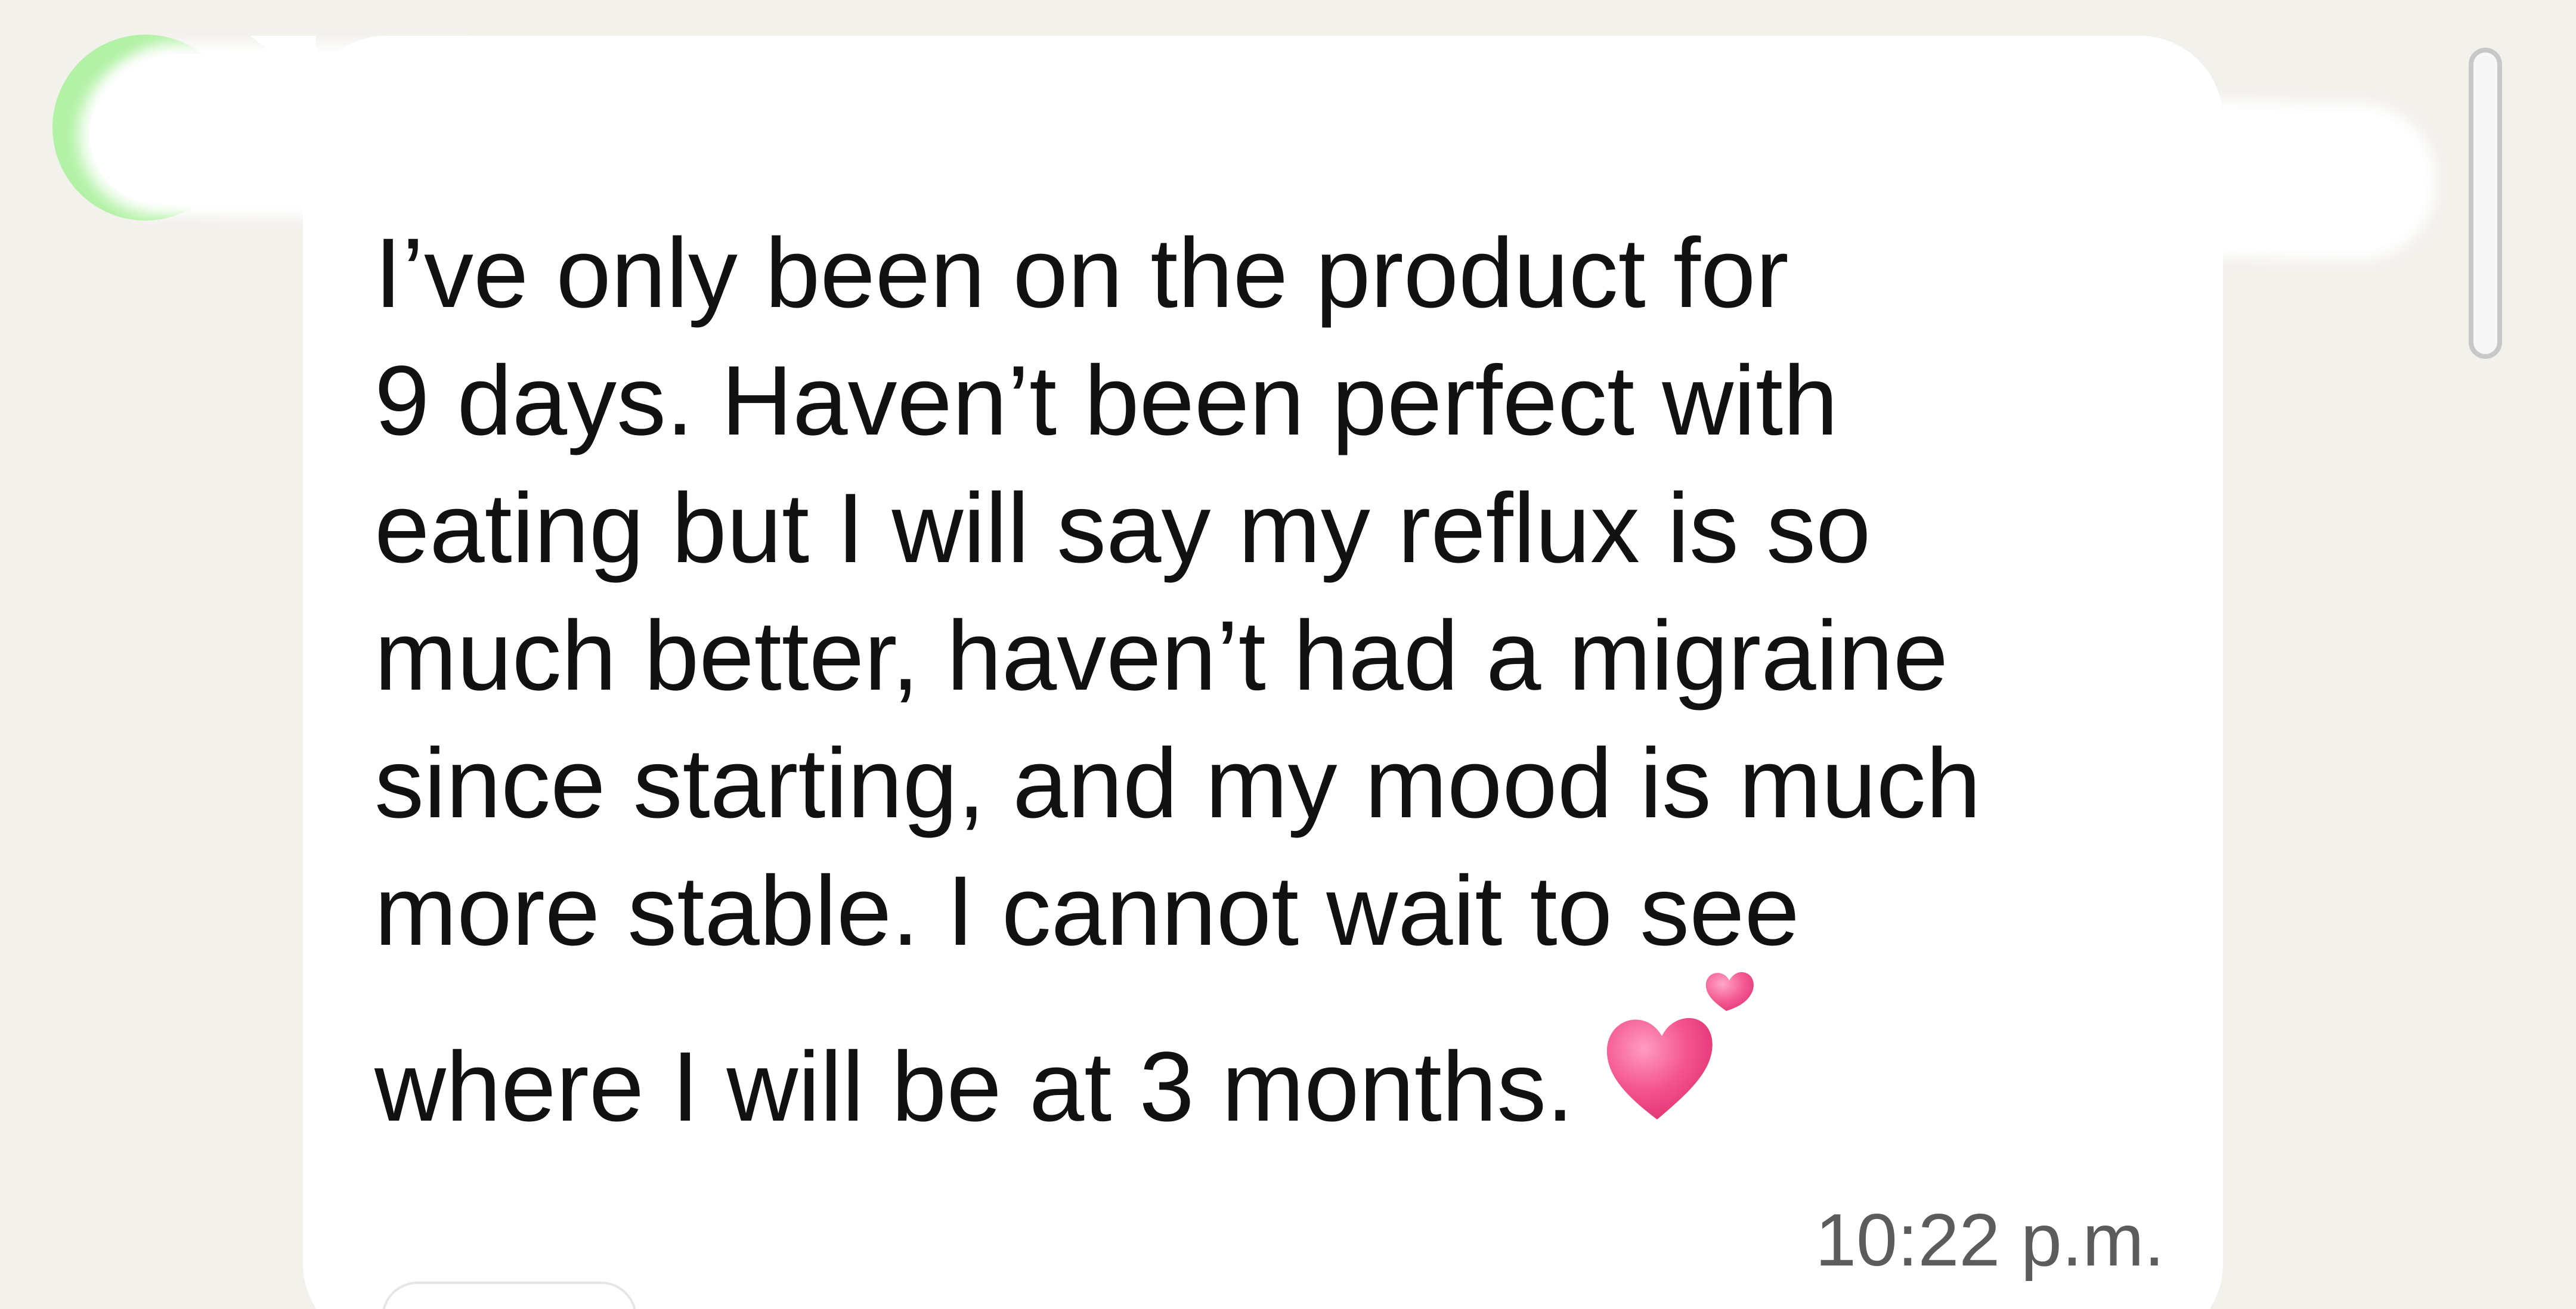 The height and width of the screenshot is (1309, 2576). What do you see at coordinates (1161, 656) in the screenshot?
I see `message-line: much better, haven’t had a migraine` at bounding box center [1161, 656].